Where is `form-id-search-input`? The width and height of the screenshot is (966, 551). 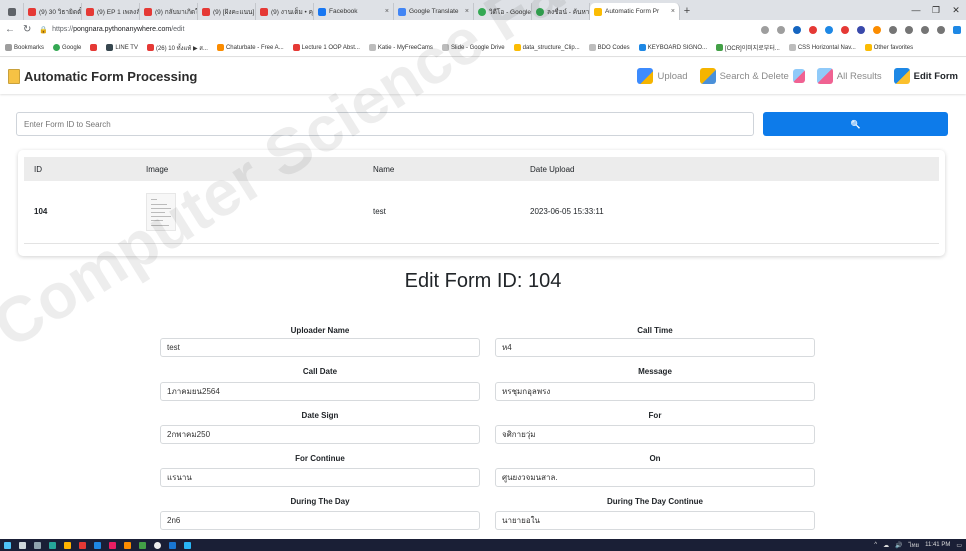
form-id-search-input is located at coordinates (385, 124).